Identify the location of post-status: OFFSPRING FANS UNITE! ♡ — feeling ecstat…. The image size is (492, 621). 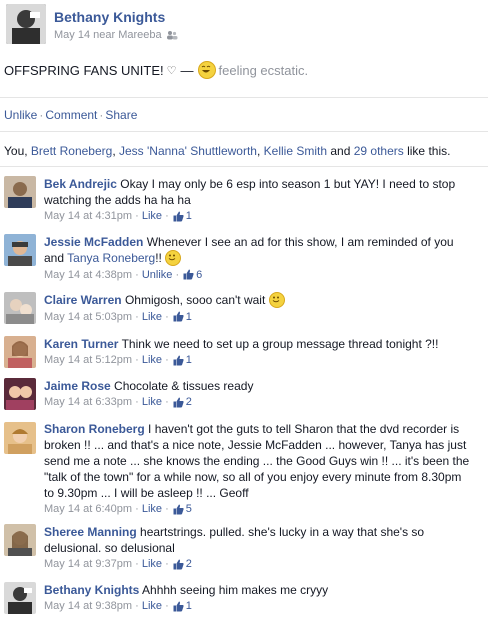
(156, 70).